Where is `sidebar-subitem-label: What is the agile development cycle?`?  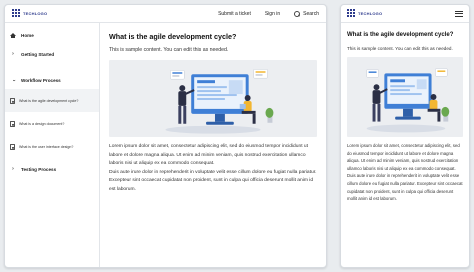
sidebar-subitem-label: What is the agile development cycle? is located at coordinates (49, 100).